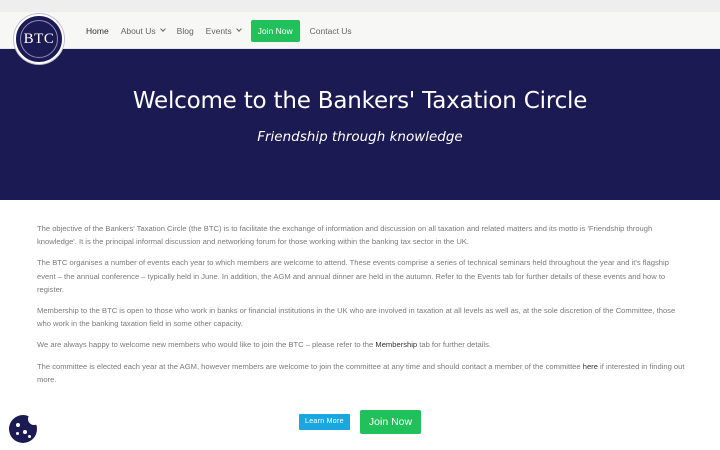  What do you see at coordinates (34, 419) in the screenshot?
I see `cookie-bite` at bounding box center [34, 419].